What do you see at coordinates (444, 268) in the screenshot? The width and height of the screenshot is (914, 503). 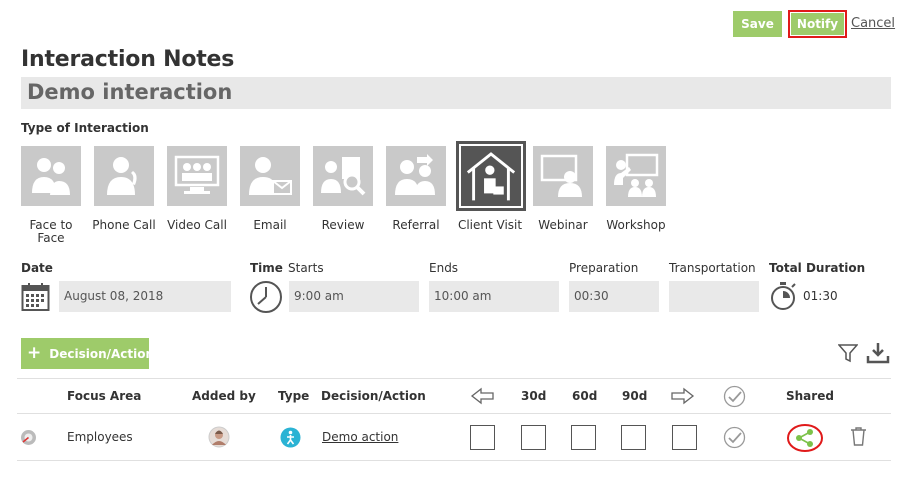 I see `ends-label: Ends` at bounding box center [444, 268].